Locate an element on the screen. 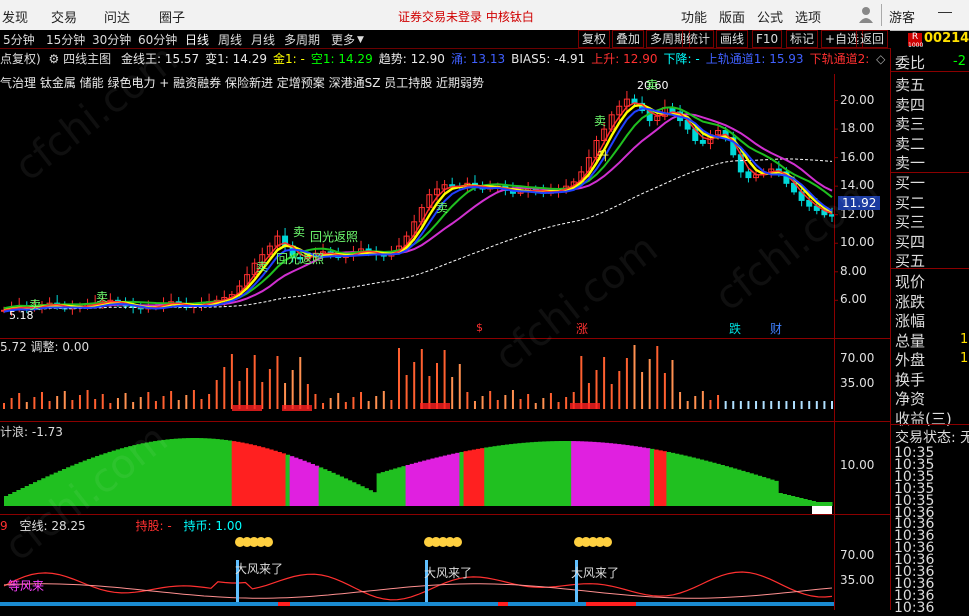 The height and width of the screenshot is (616, 969). adjust-mode-label: 点复权) is located at coordinates (20, 59).